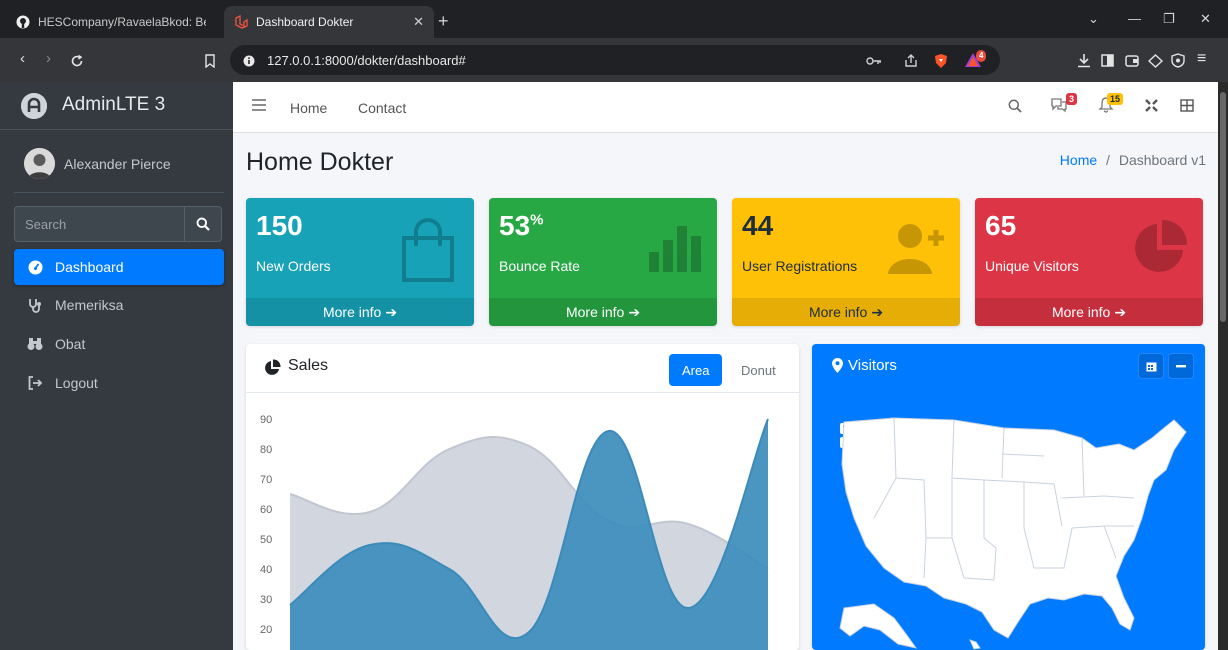  I want to click on stat-value: 53%, so click(521, 225).